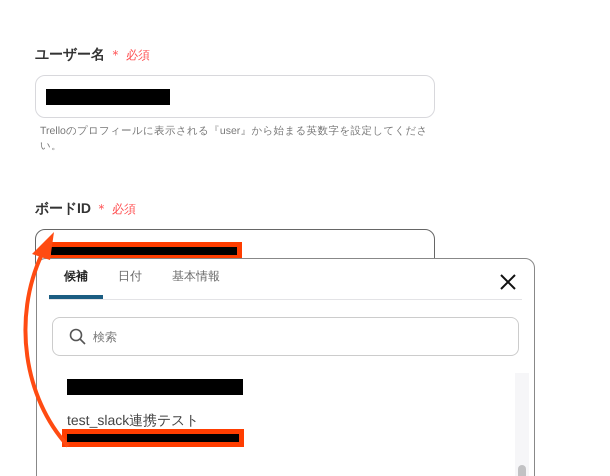 The height and width of the screenshot is (476, 610). What do you see at coordinates (285, 336) in the screenshot?
I see `search-field: 検索` at bounding box center [285, 336].